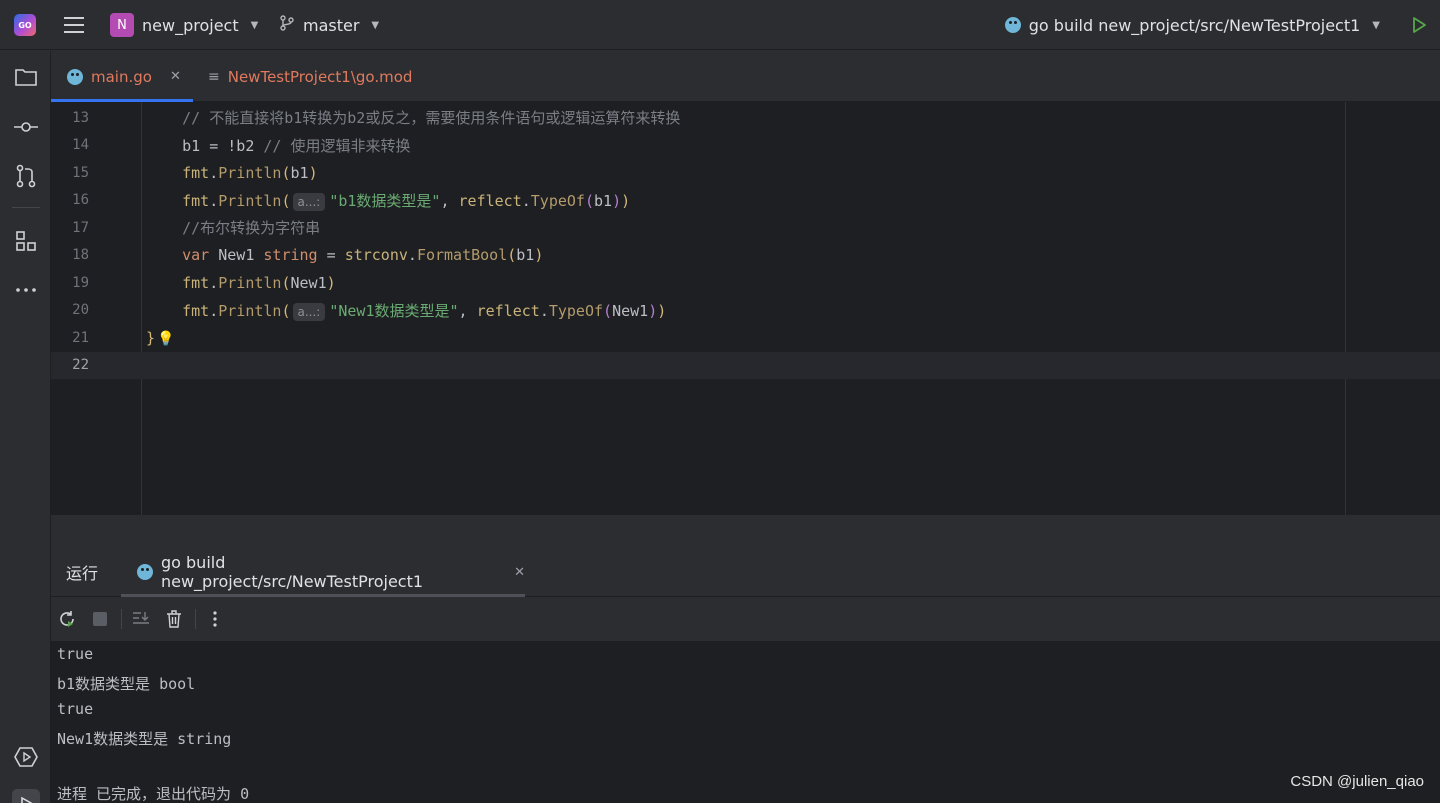 The image size is (1440, 803). What do you see at coordinates (141, 619) in the screenshot?
I see `scroll-to-end-icon` at bounding box center [141, 619].